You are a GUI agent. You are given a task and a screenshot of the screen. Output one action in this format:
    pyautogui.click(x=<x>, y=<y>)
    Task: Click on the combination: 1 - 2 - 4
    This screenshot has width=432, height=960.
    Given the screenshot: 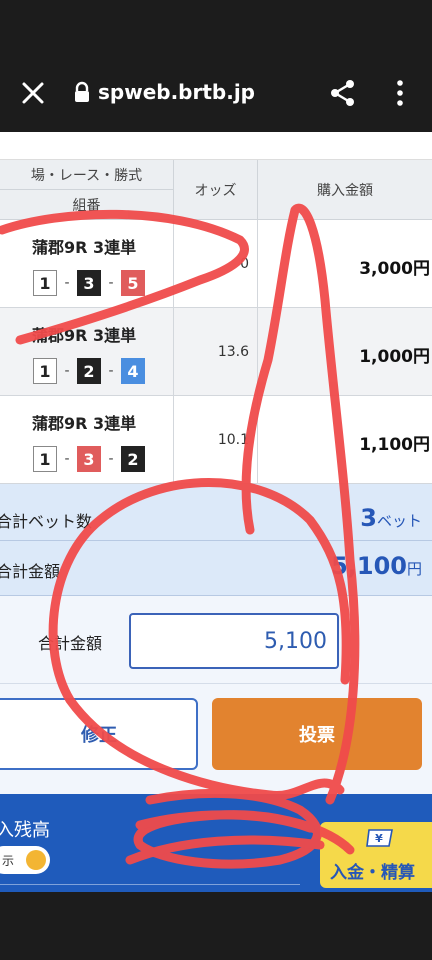 What is the action you would take?
    pyautogui.click(x=89, y=371)
    